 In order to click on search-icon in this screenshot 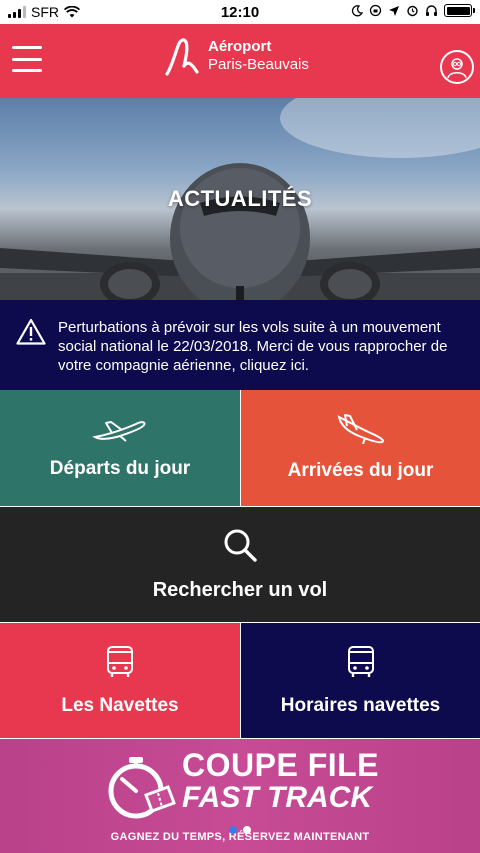, I will do `click(240, 545)`.